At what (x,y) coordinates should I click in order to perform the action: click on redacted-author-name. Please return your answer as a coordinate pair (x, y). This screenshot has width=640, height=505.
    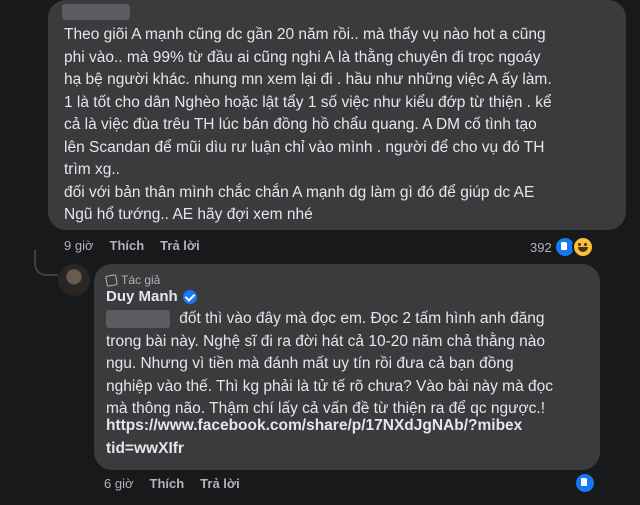
    Looking at the image, I should click on (96, 12).